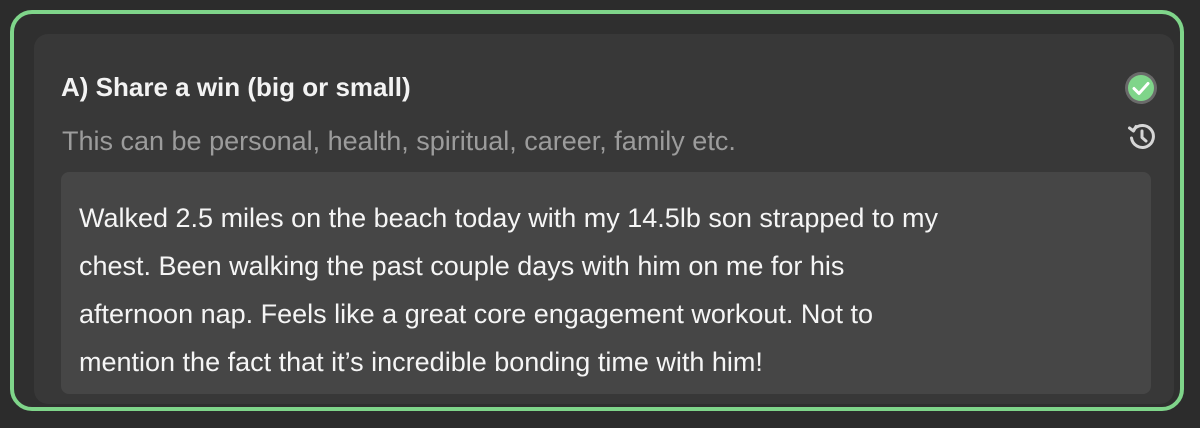  What do you see at coordinates (1141, 88) in the screenshot?
I see `check-circle-icon` at bounding box center [1141, 88].